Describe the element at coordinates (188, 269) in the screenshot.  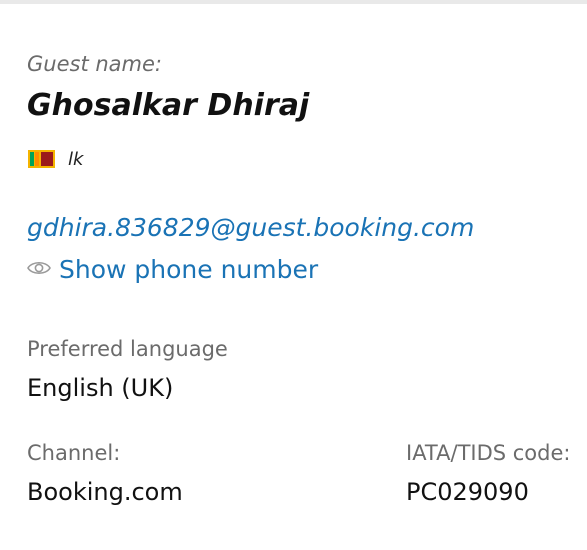
I see `show-phone-number-link: Show phone number` at that location.